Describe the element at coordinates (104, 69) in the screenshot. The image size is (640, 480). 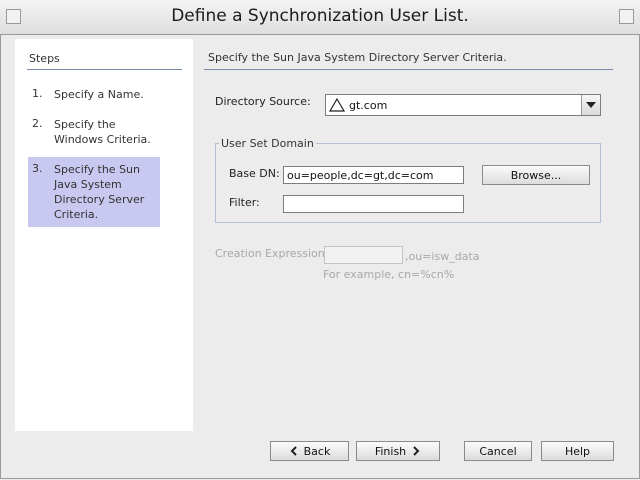
I see `steps-divider` at that location.